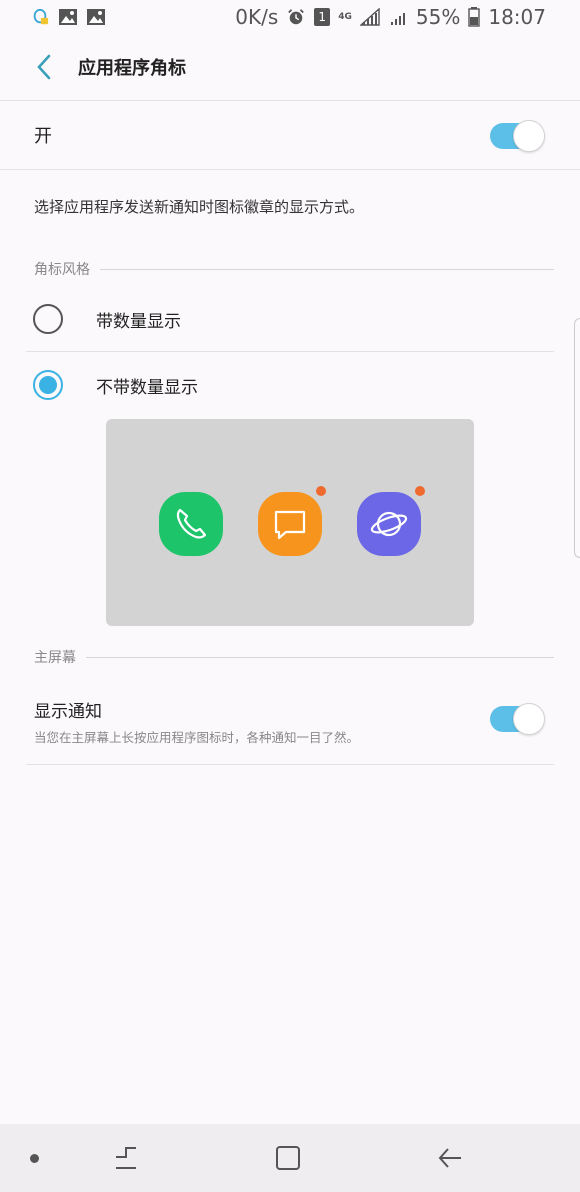  I want to click on phone-app-icon, so click(191, 524).